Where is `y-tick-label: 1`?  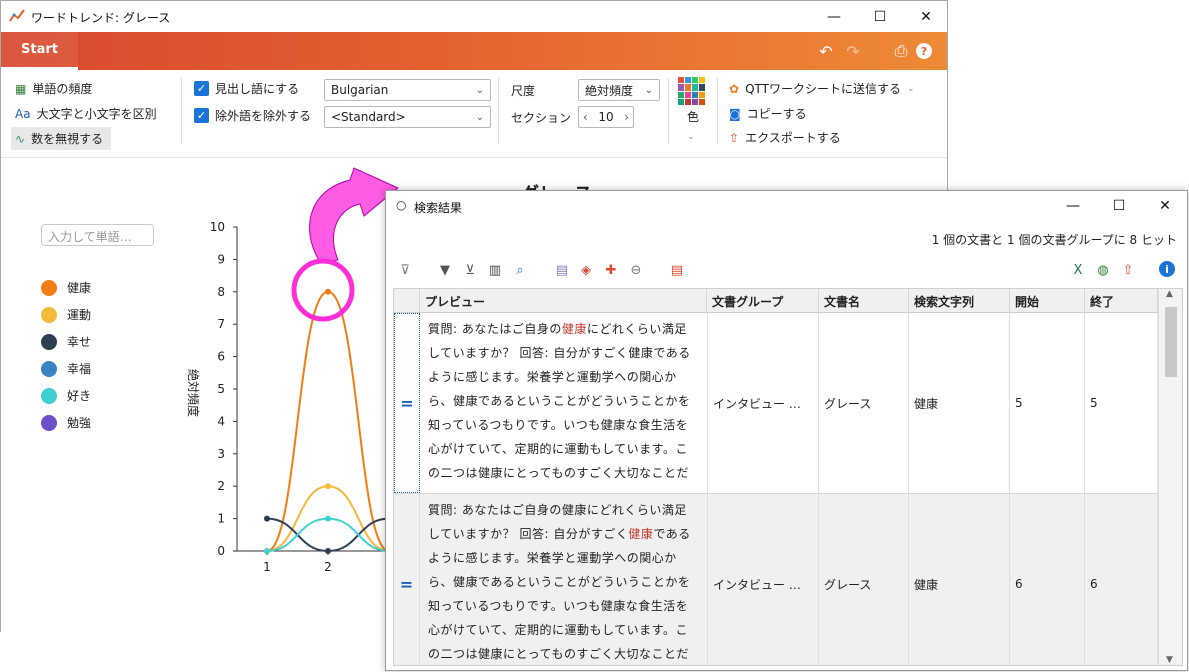
y-tick-label: 1 is located at coordinates (221, 519).